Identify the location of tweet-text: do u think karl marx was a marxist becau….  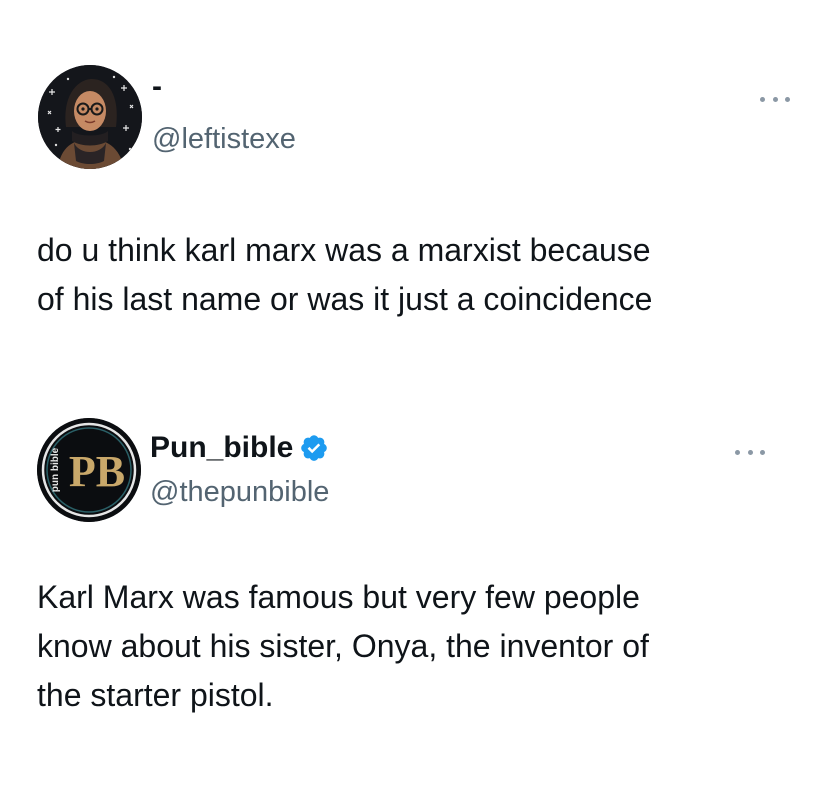
(345, 274).